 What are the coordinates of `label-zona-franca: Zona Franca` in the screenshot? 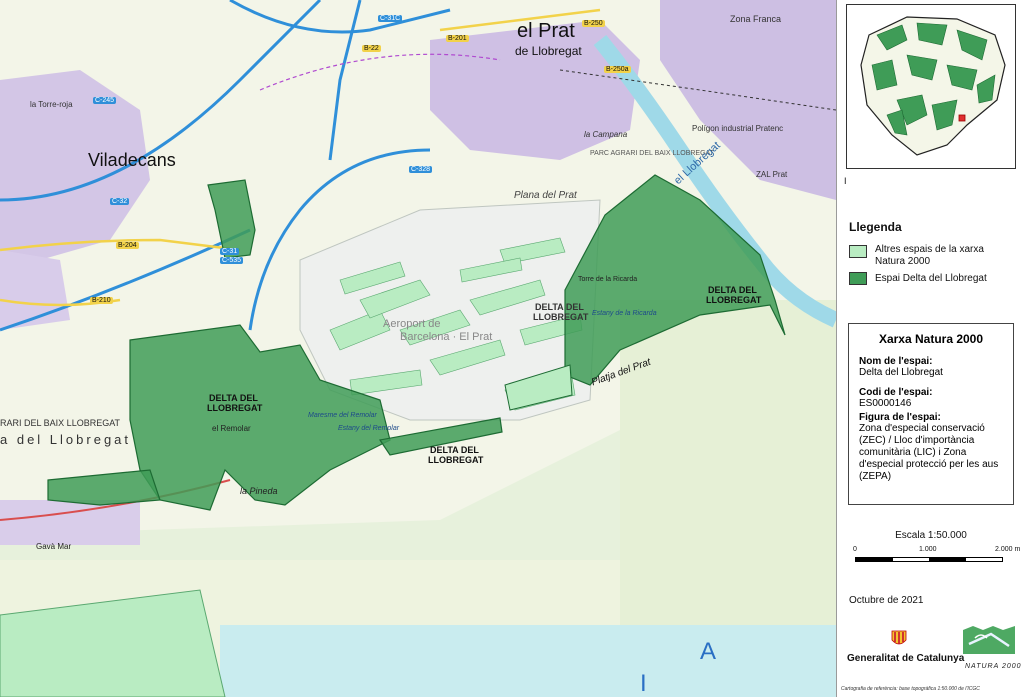 It's located at (756, 19).